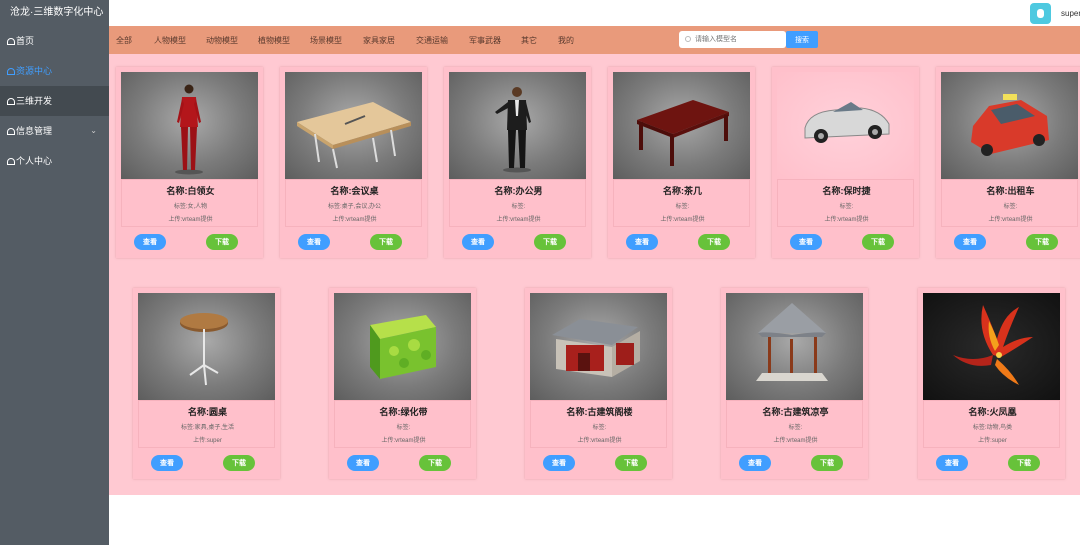  Describe the element at coordinates (189, 129) in the screenshot. I see `woman-model-icon` at that location.